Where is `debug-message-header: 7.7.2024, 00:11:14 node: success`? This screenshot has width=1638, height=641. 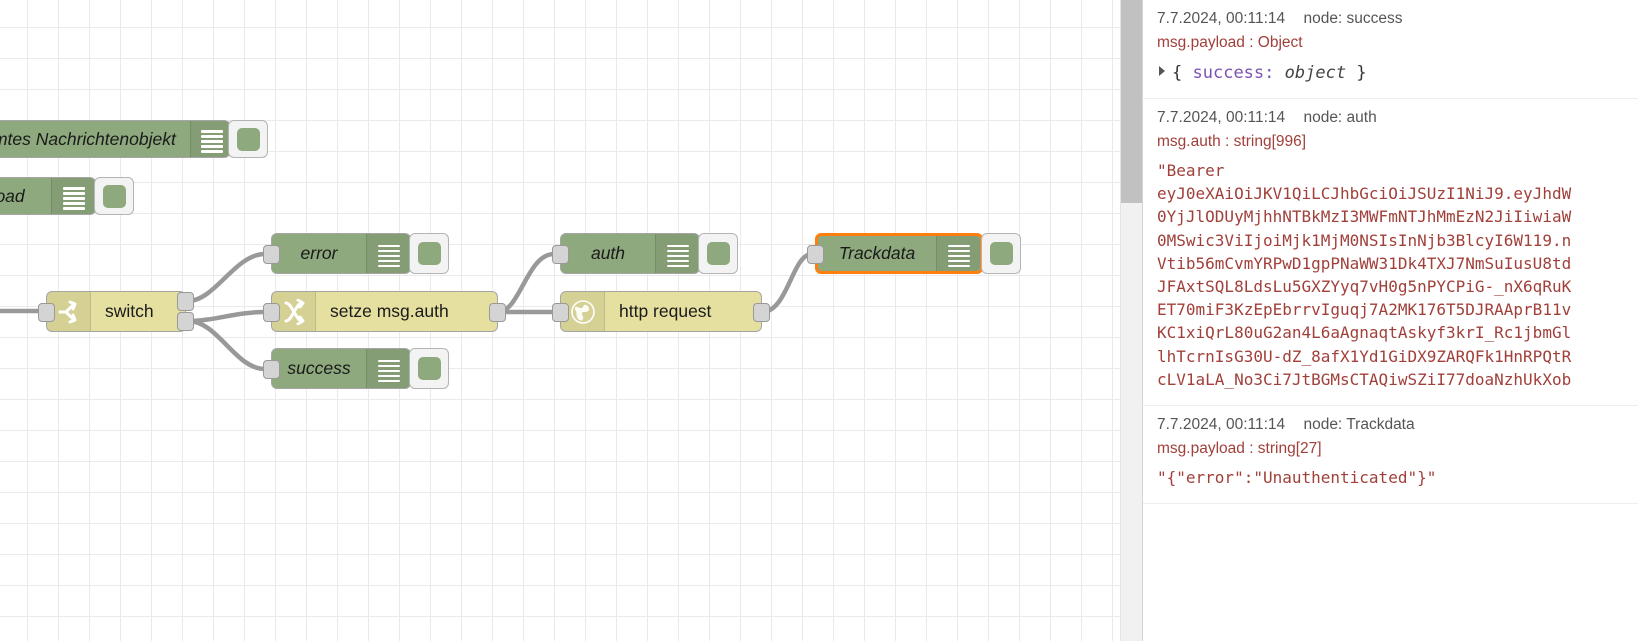 debug-message-header: 7.7.2024, 00:11:14 node: success is located at coordinates (1390, 18).